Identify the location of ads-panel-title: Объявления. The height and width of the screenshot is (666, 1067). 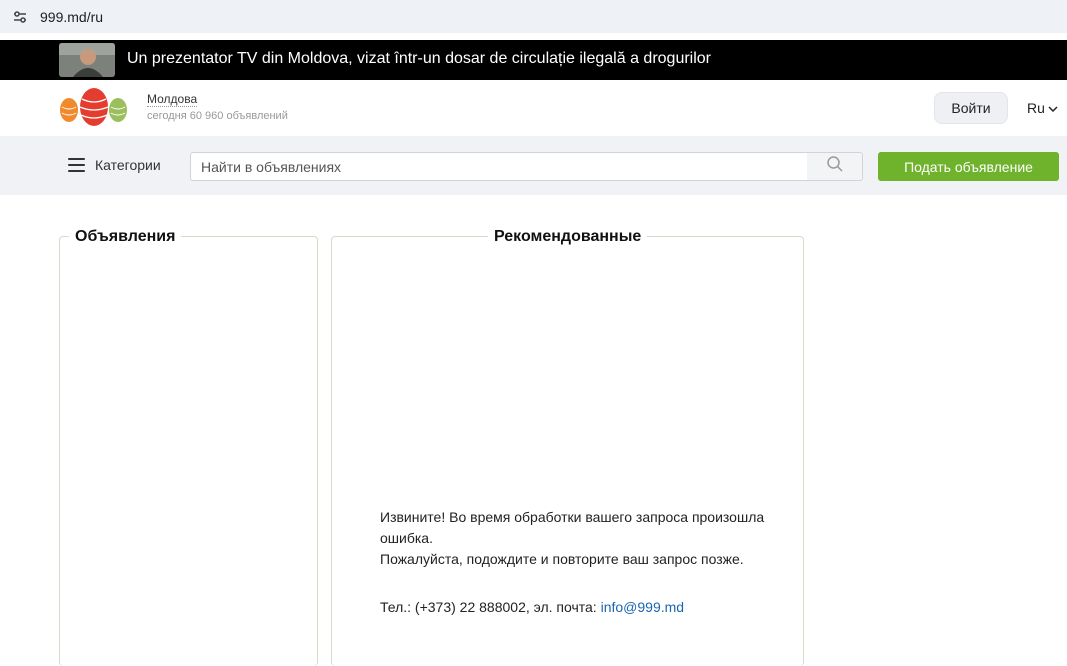
(125, 237).